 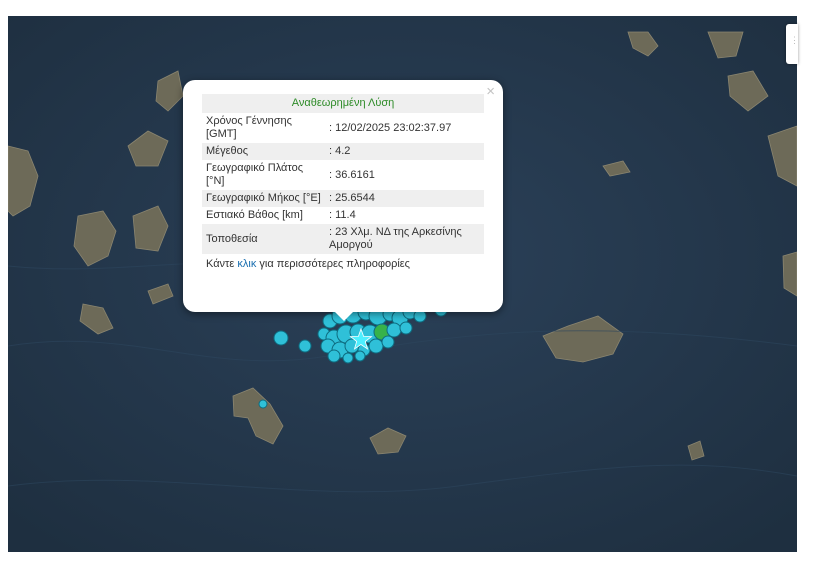 What do you see at coordinates (255, 174) in the screenshot?
I see `latitude-label: Γεωγραφικό Πλάτος [°N]` at bounding box center [255, 174].